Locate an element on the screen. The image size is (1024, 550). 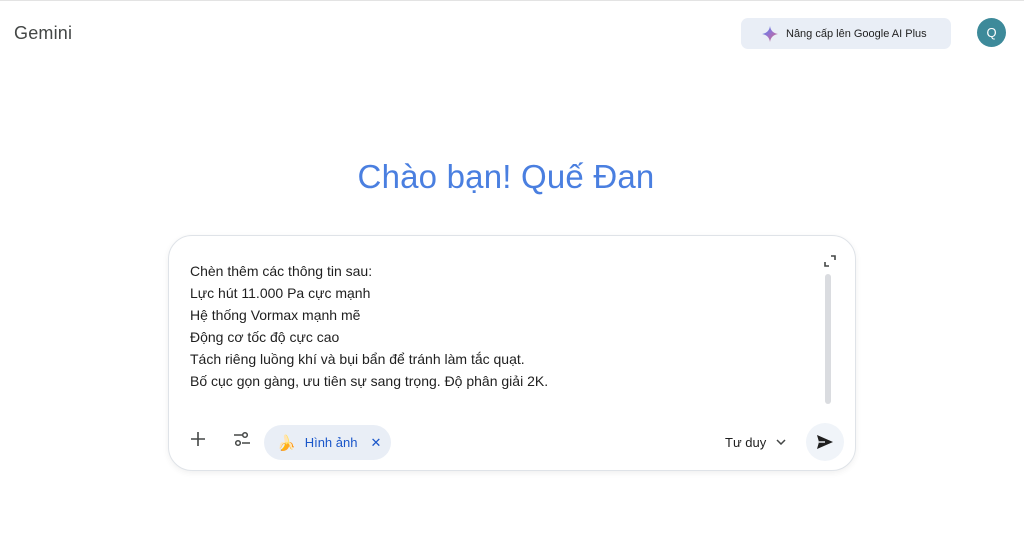
scrollbar-thumb is located at coordinates (828, 339).